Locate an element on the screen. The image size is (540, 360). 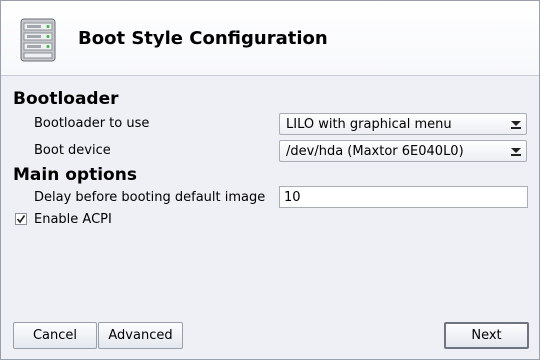
page-title: Boot Style Configuration is located at coordinates (203, 38).